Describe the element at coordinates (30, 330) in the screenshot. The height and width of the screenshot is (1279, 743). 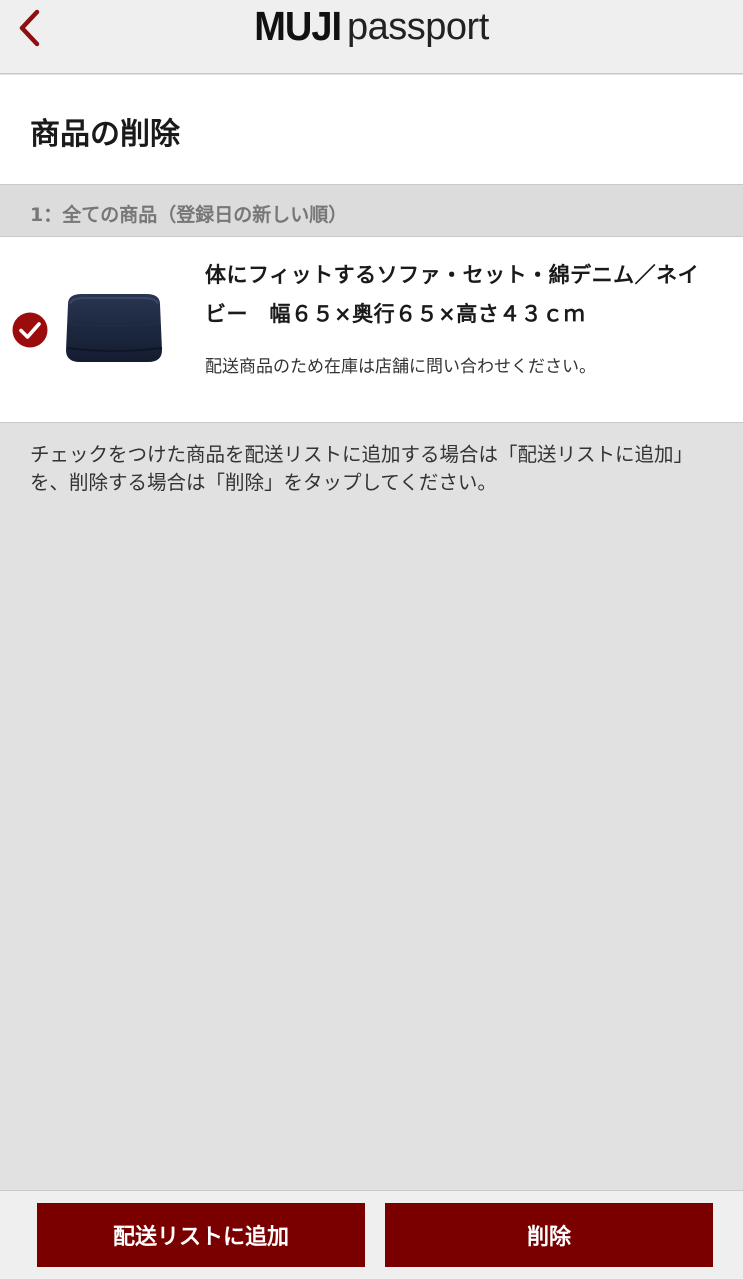
I see `checkmark-circle-icon` at that location.